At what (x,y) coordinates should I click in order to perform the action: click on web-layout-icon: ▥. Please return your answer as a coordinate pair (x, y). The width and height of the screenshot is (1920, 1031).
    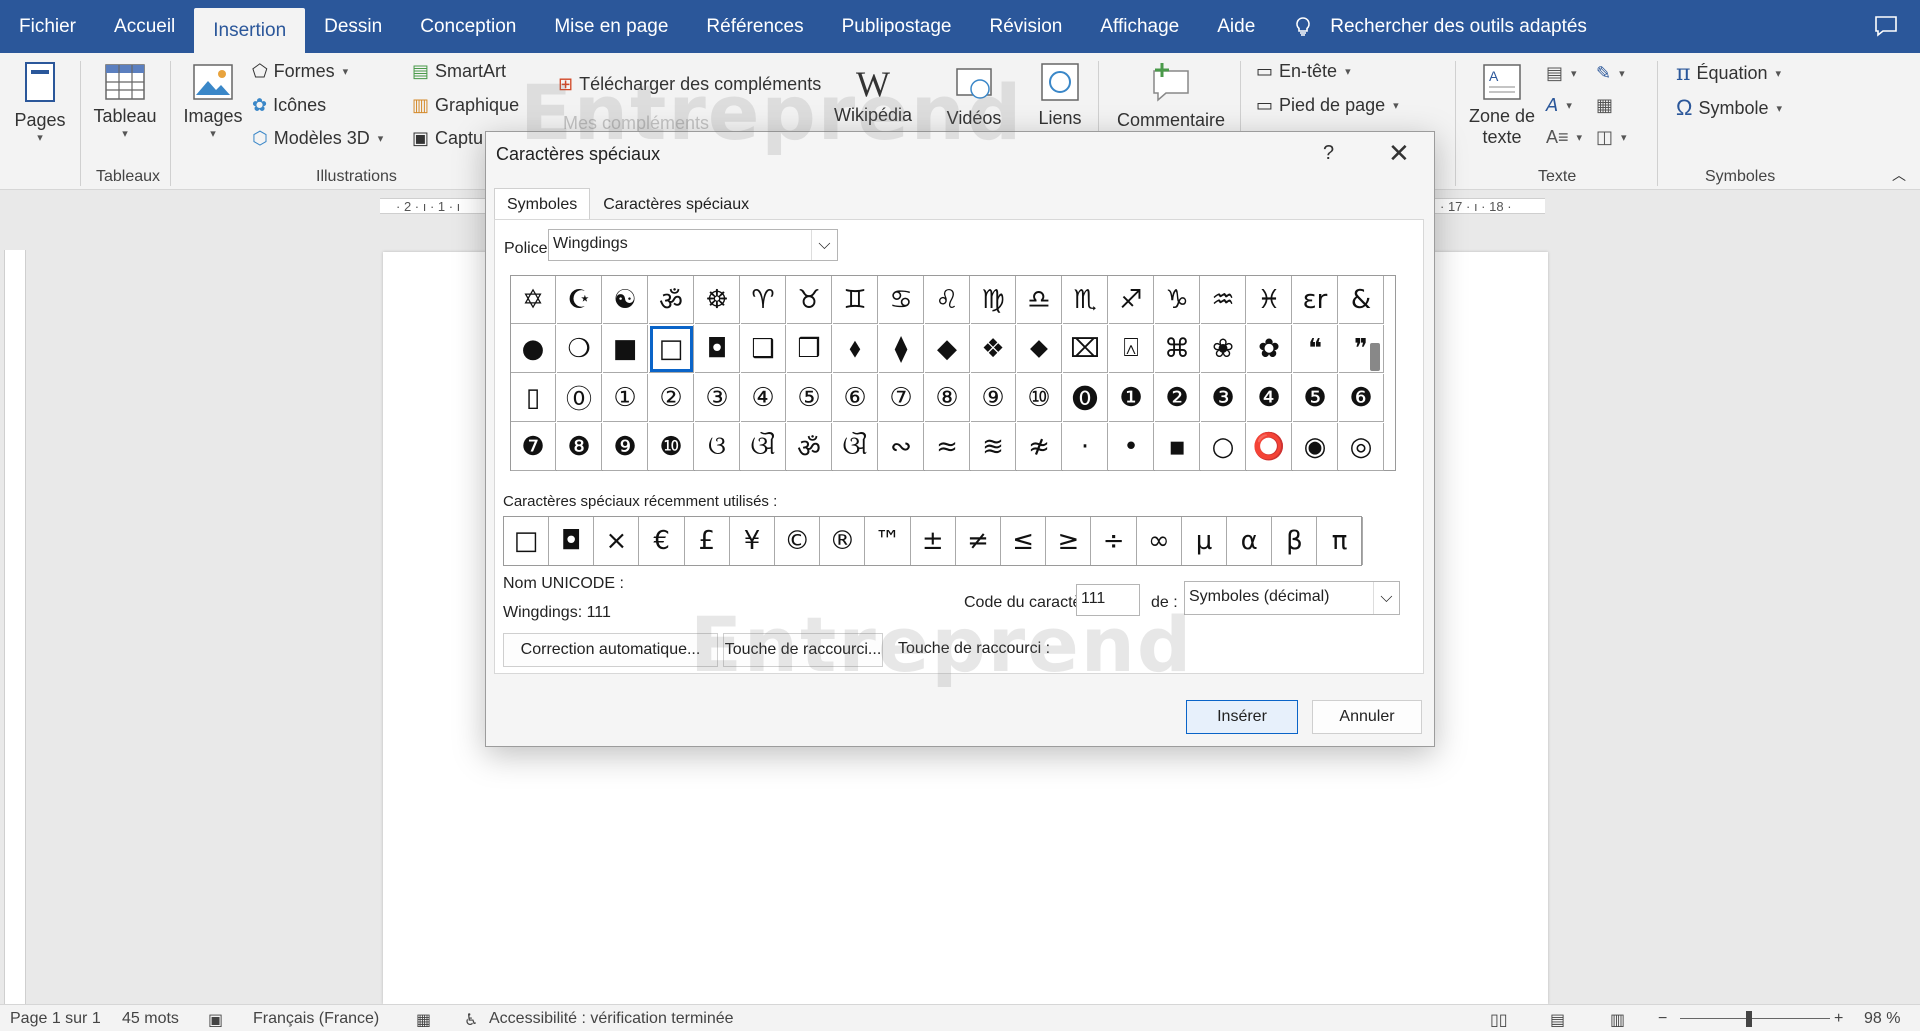
    Looking at the image, I should click on (1617, 1020).